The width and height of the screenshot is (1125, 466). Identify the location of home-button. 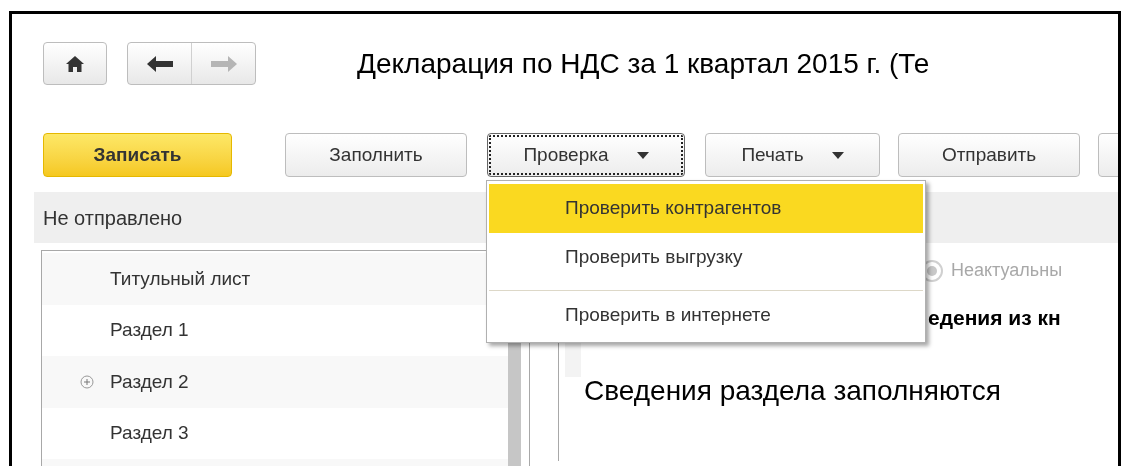
(75, 63).